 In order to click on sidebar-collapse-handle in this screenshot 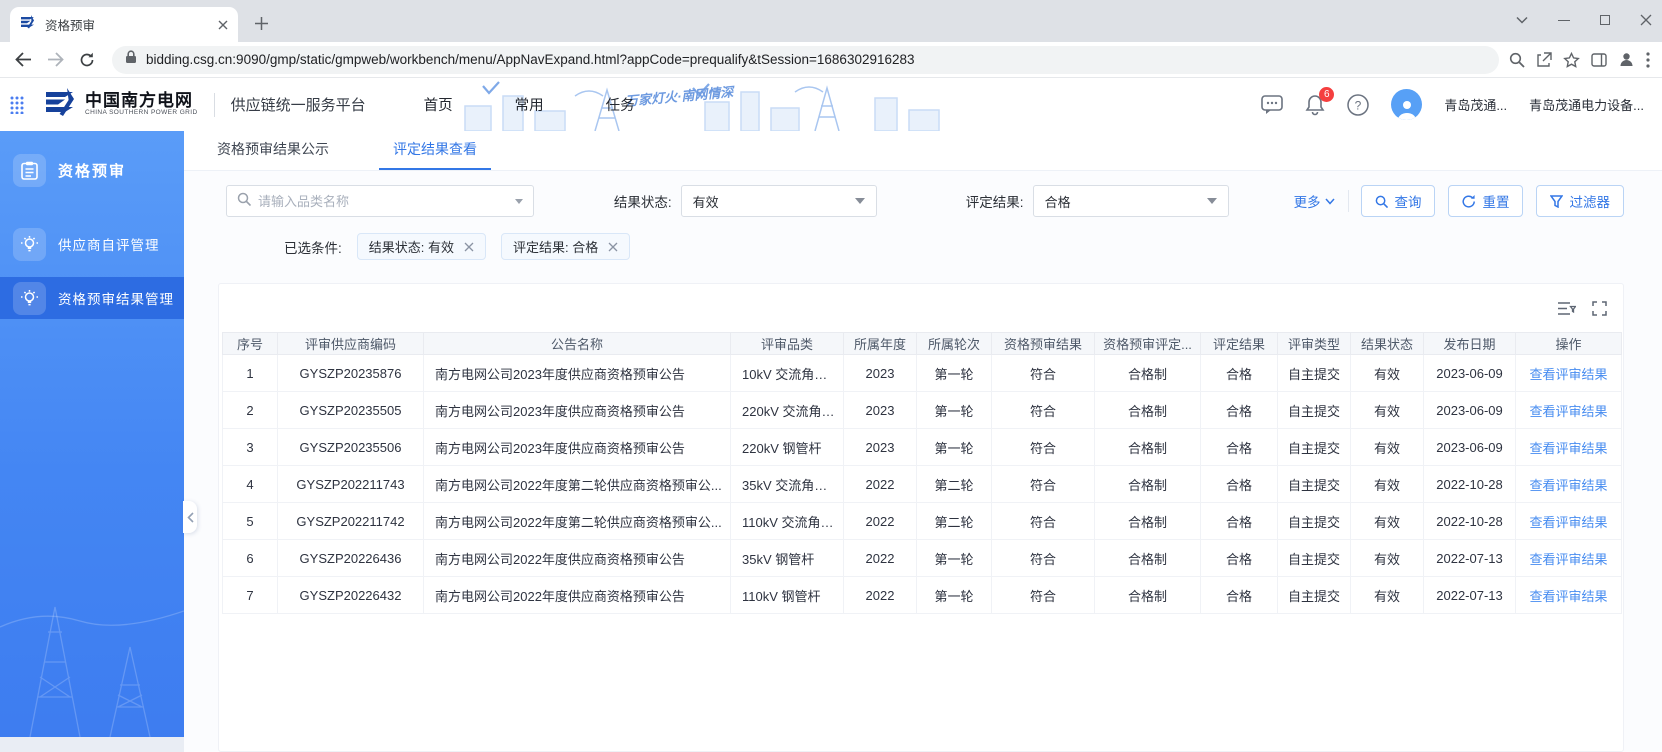, I will do `click(190, 517)`.